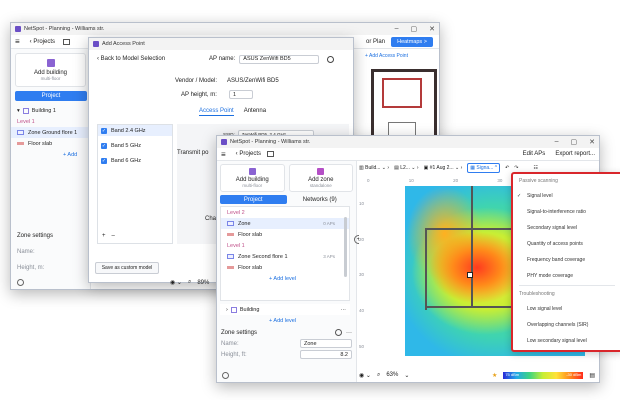  I want to click on add-level-button: + Add, so click(50, 154).